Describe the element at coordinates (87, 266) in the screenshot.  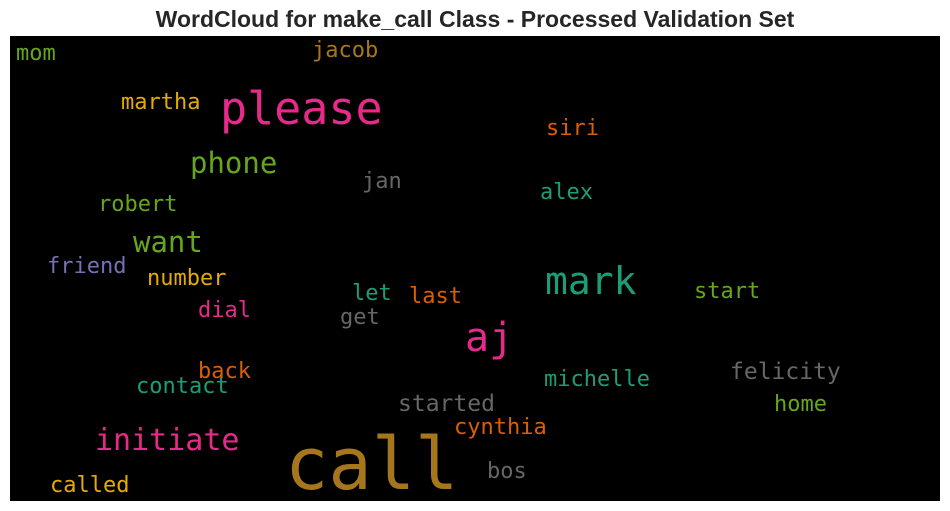
I see `word-friend: friend` at that location.